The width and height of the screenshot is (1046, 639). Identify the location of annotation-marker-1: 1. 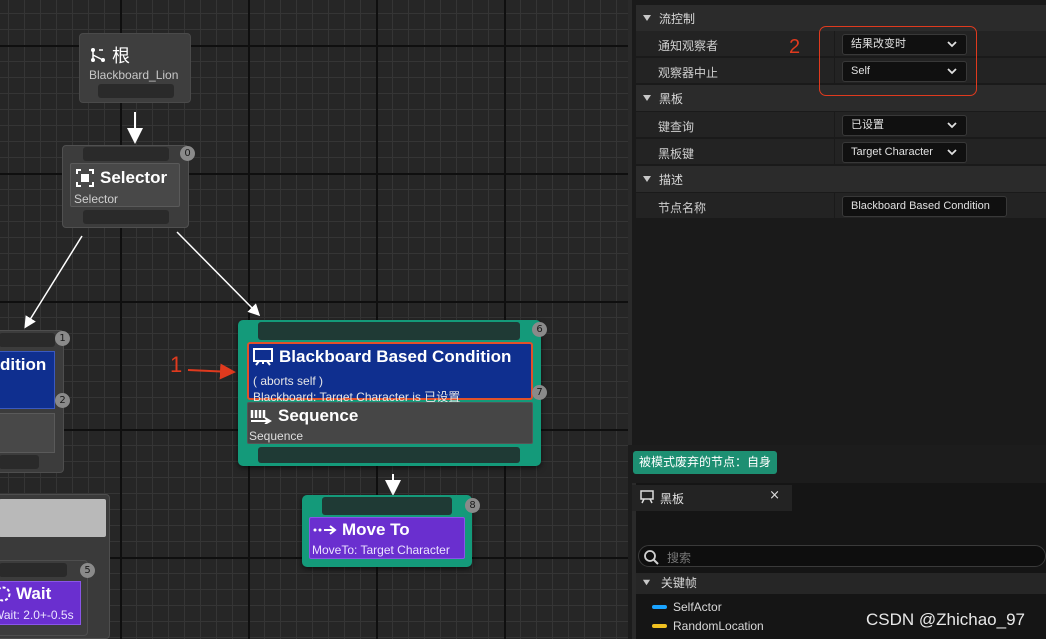
(176, 364).